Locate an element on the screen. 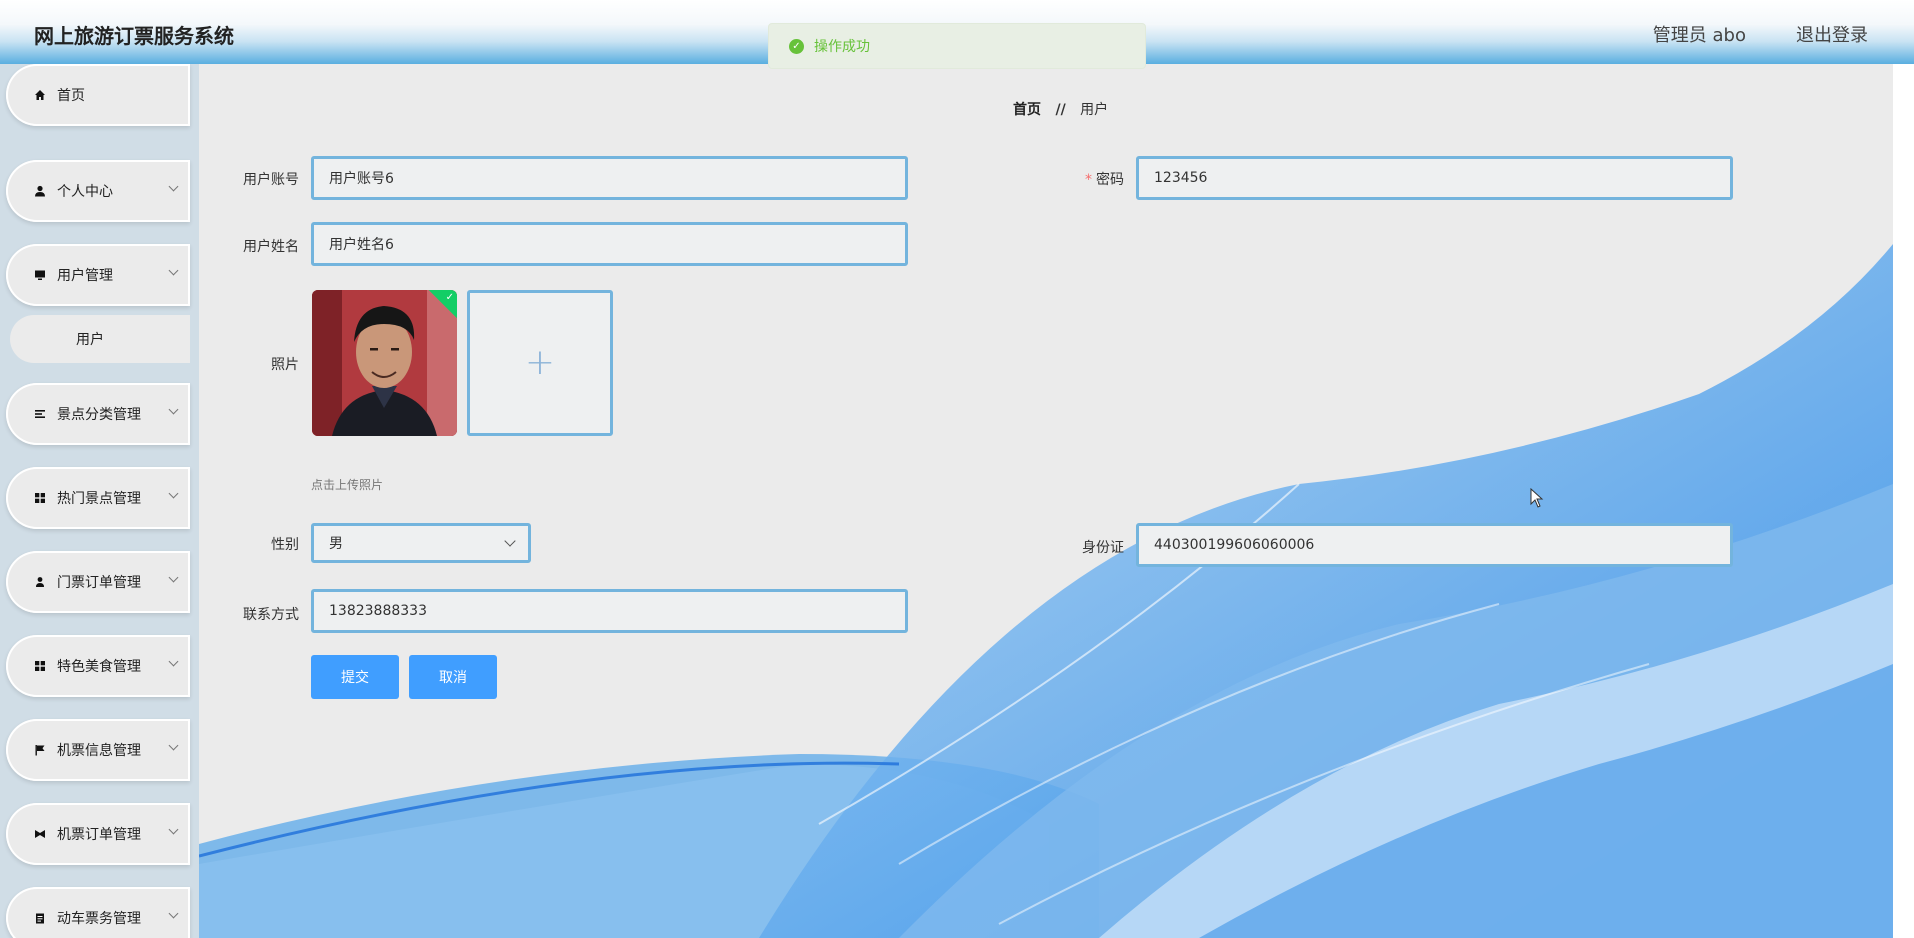 The width and height of the screenshot is (1914, 938). required-mark: * is located at coordinates (1088, 180).